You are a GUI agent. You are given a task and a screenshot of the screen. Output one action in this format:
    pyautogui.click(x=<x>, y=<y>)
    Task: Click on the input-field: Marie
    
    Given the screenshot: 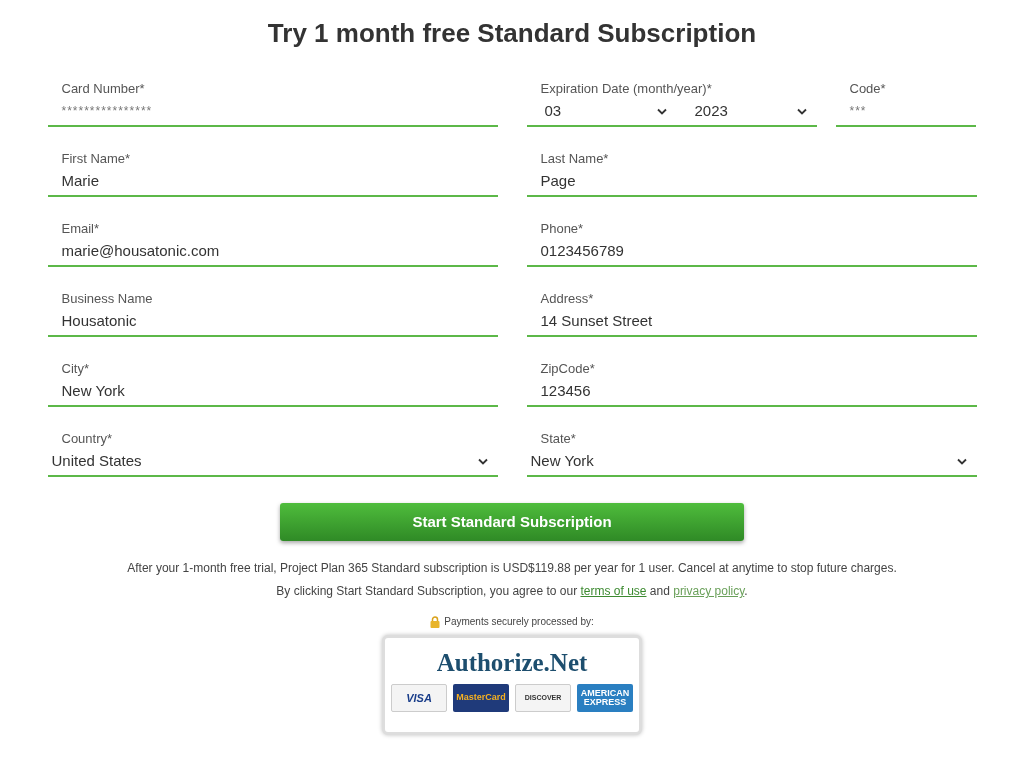 What is the action you would take?
    pyautogui.click(x=272, y=182)
    